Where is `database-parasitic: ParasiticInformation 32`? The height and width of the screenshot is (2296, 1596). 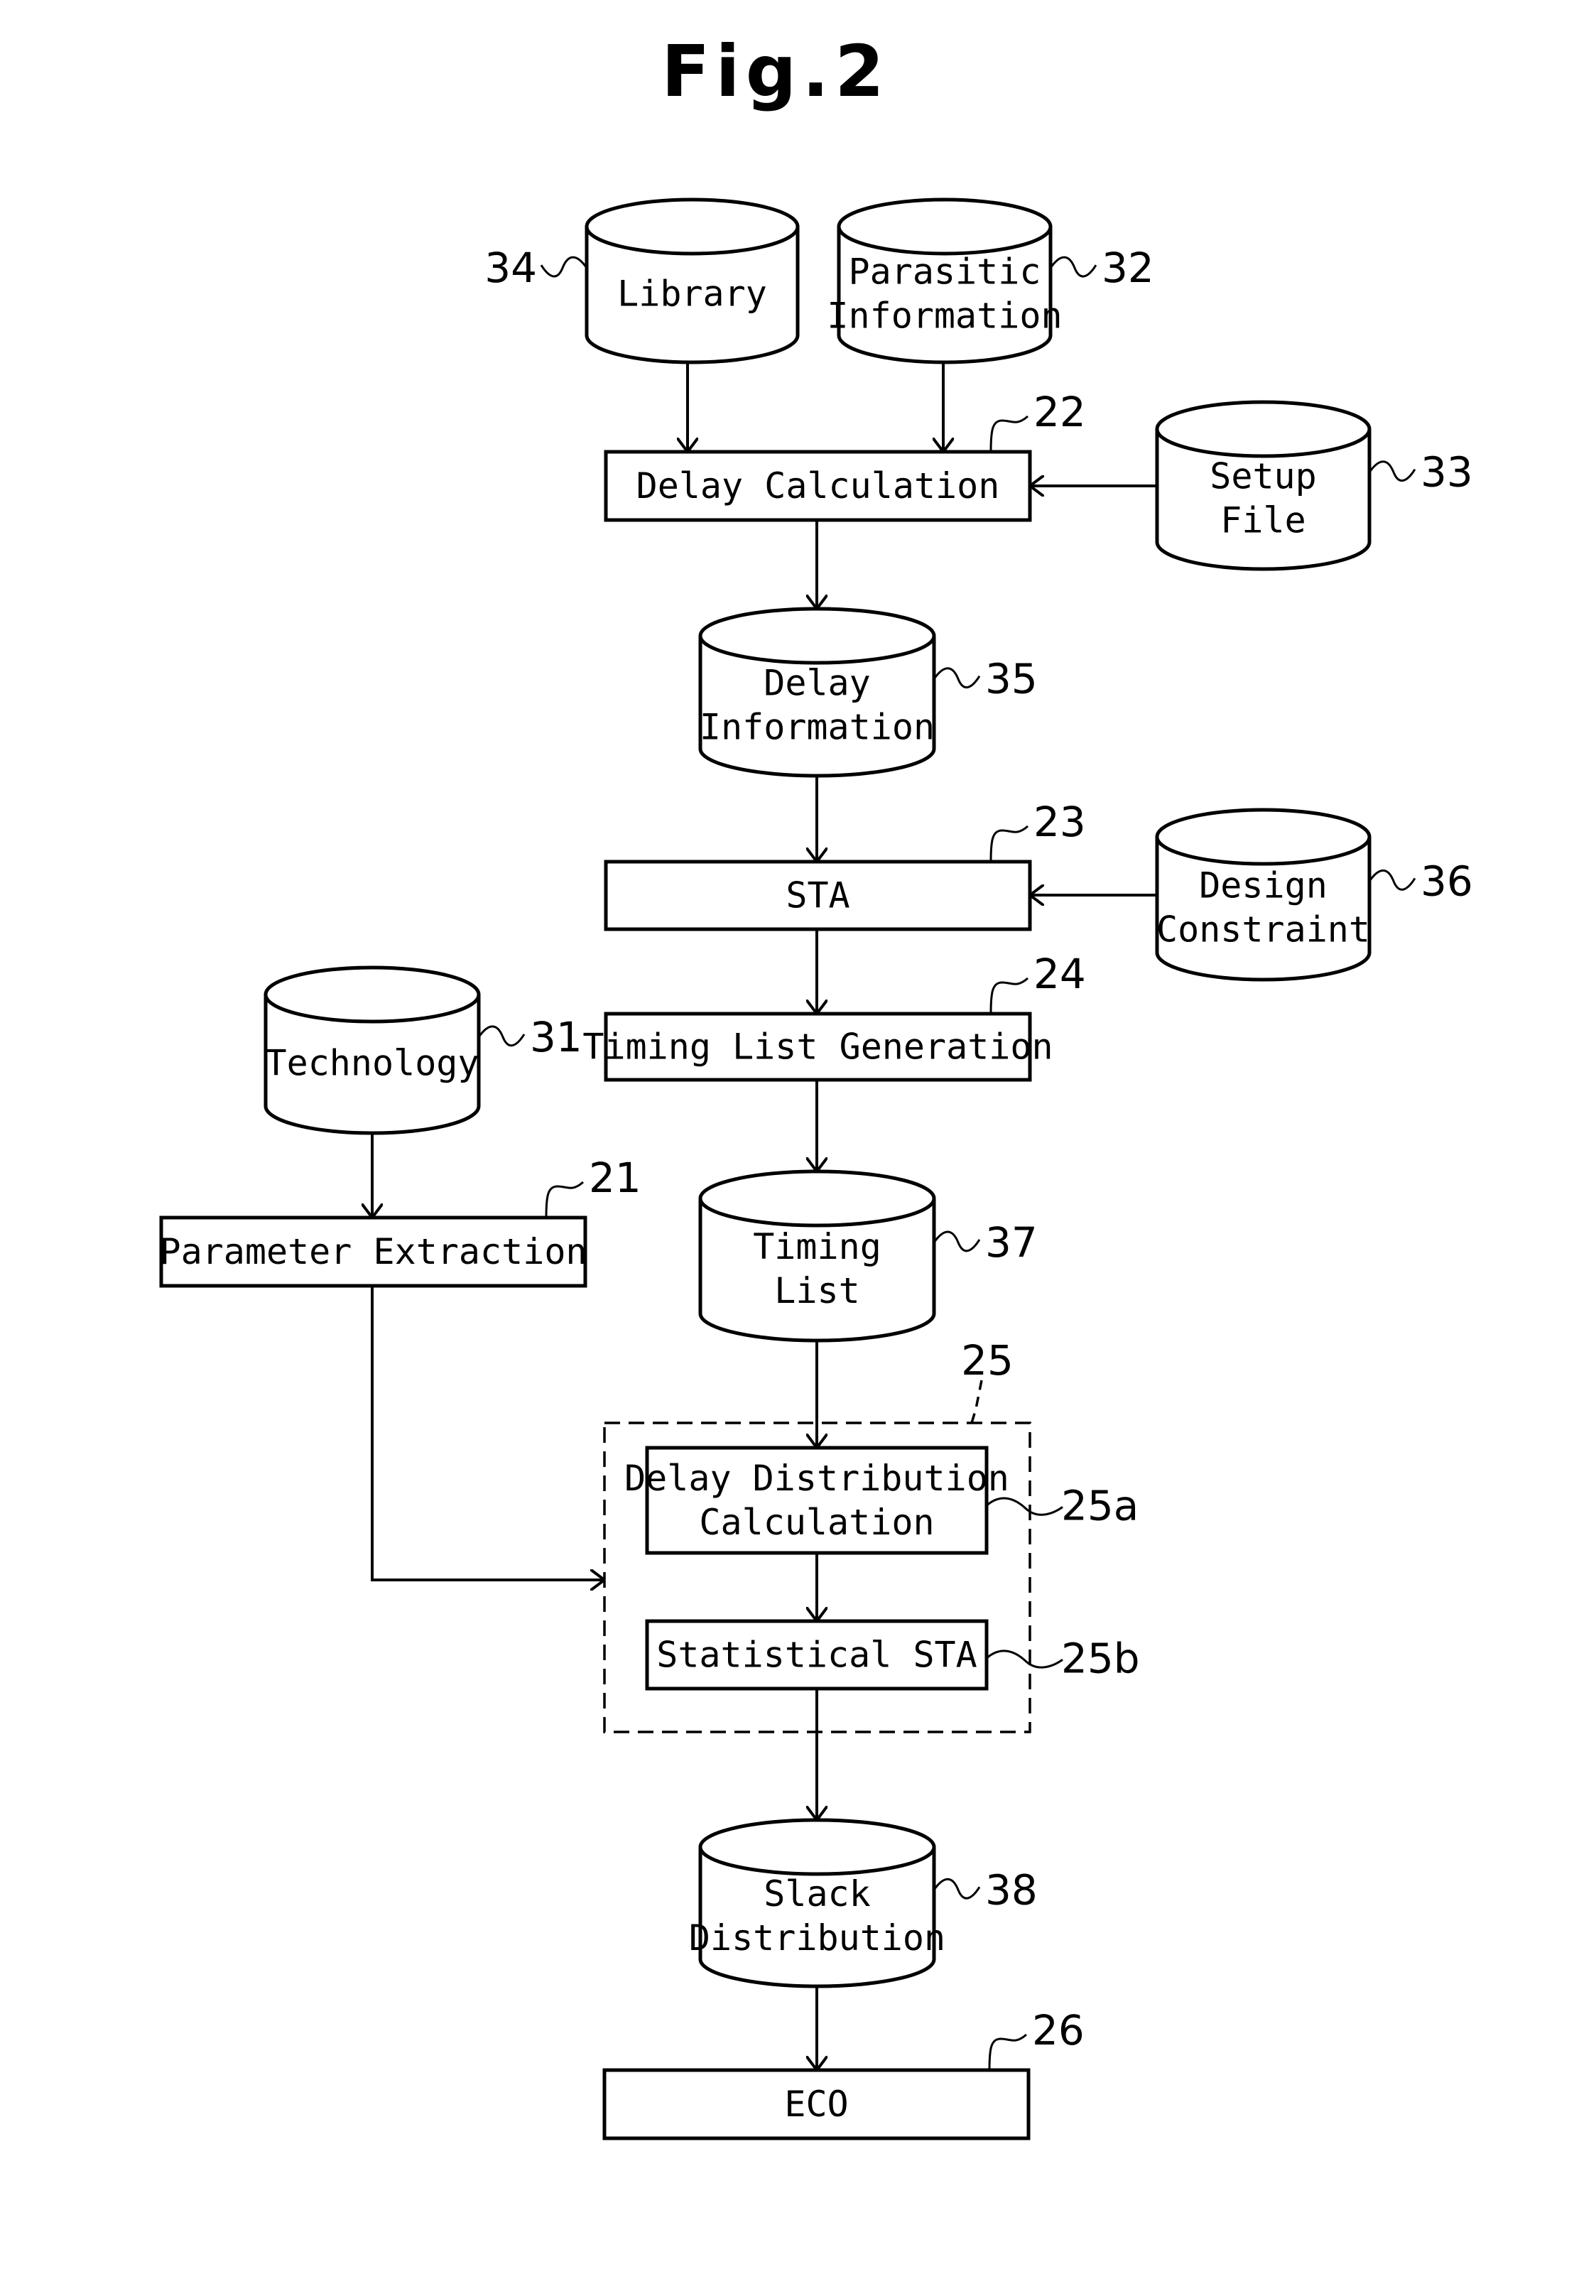 database-parasitic: ParasiticInformation 32 is located at coordinates (990, 280).